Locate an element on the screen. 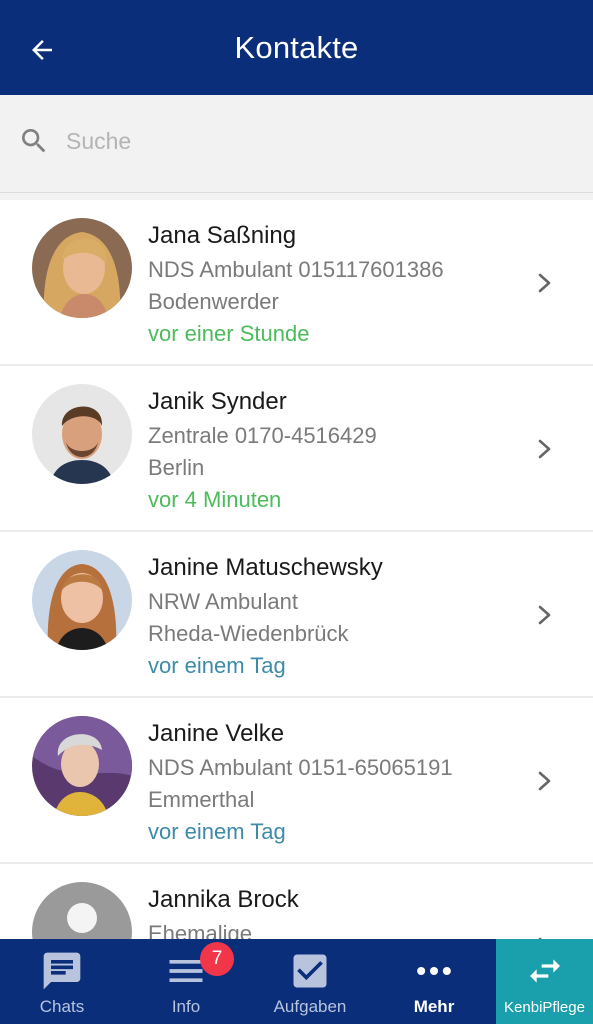  tab-aufgaben: Aufgaben is located at coordinates (310, 981).